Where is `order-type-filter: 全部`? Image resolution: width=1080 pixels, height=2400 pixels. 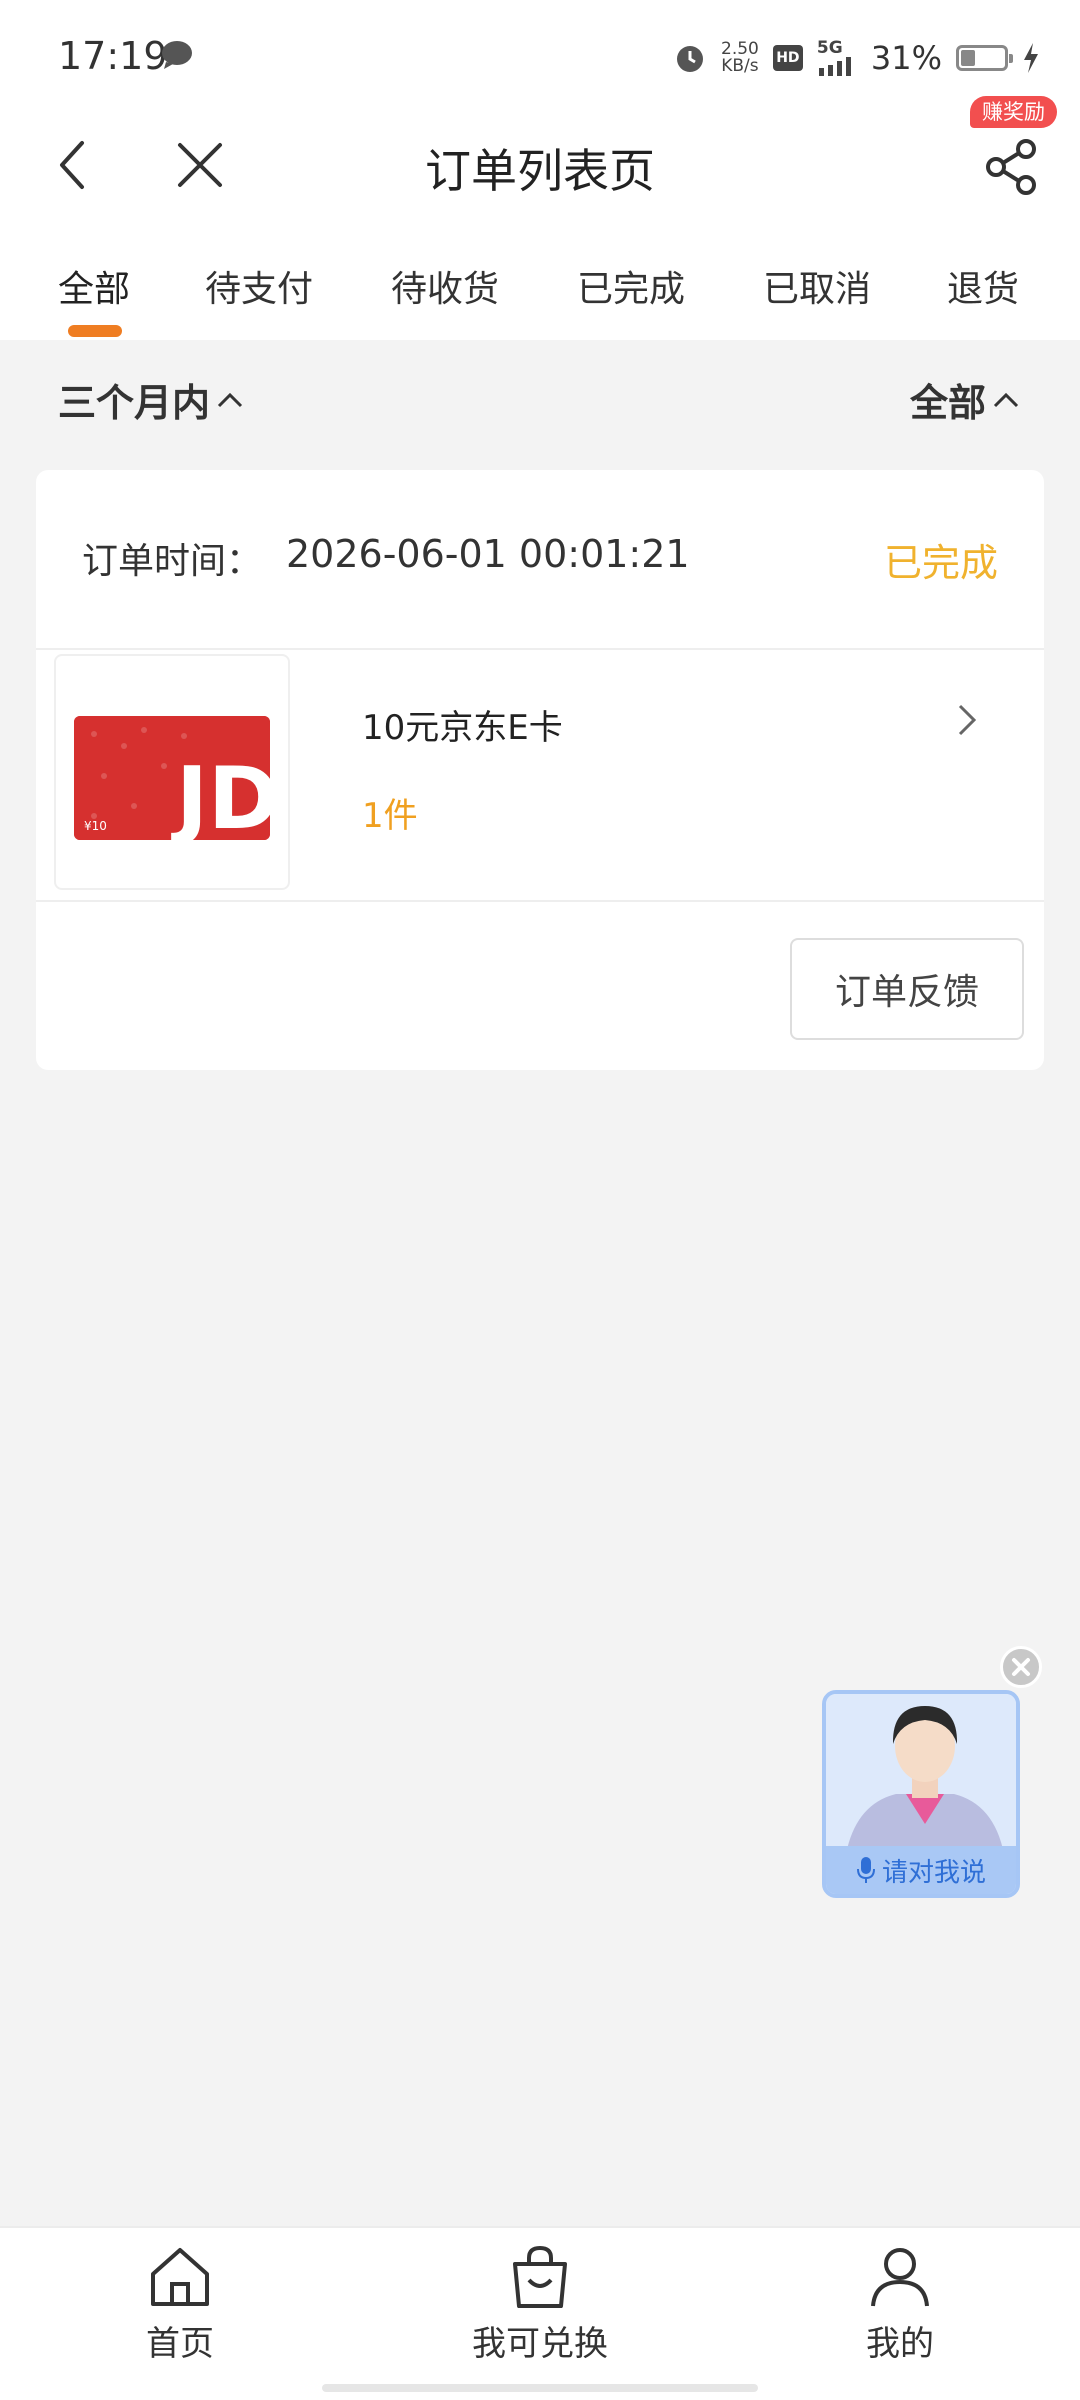
order-type-filter: 全部 is located at coordinates (965, 399).